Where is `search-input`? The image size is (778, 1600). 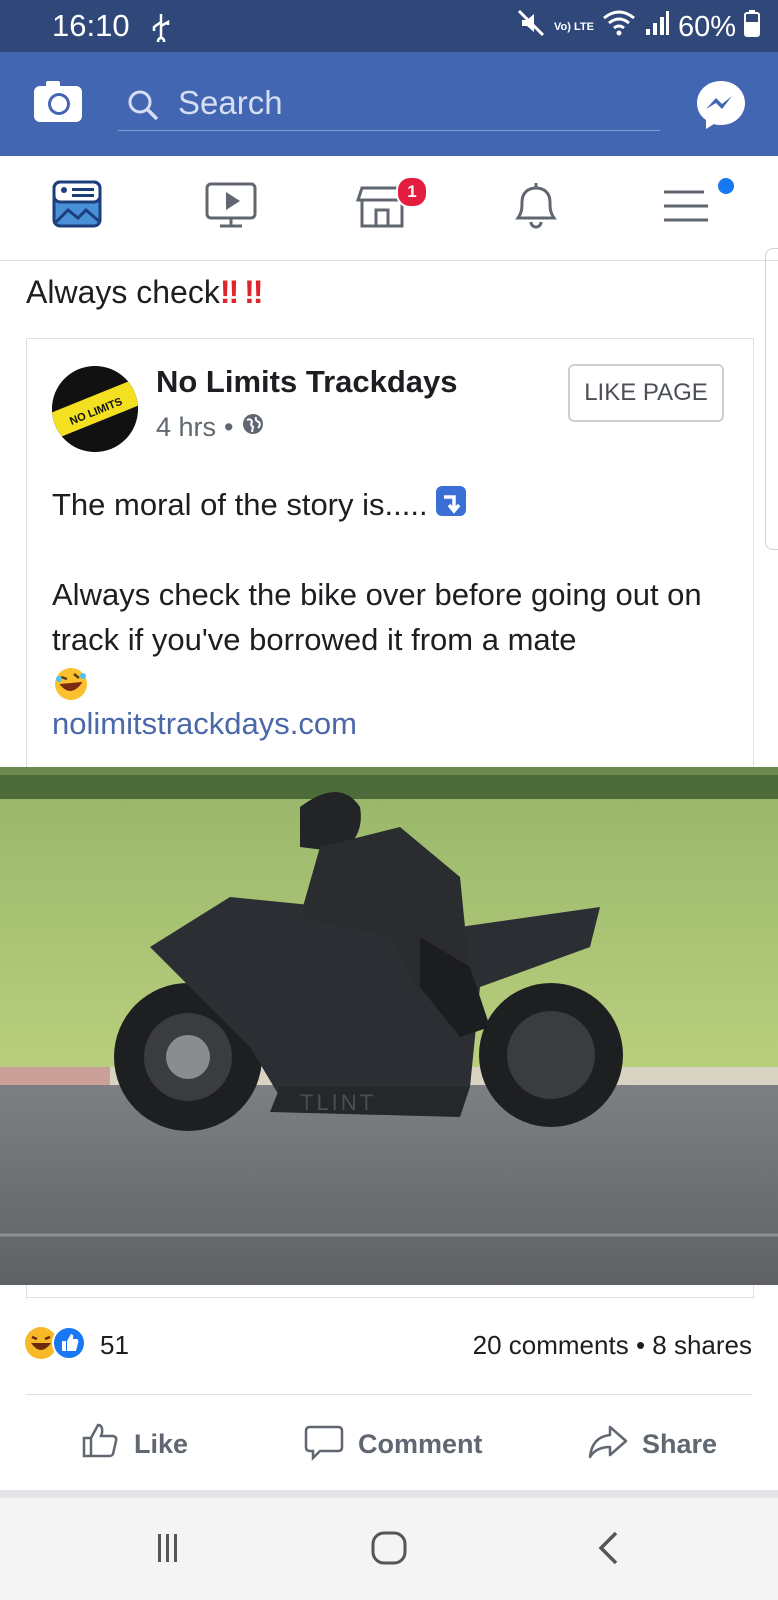
search-input is located at coordinates (408, 103).